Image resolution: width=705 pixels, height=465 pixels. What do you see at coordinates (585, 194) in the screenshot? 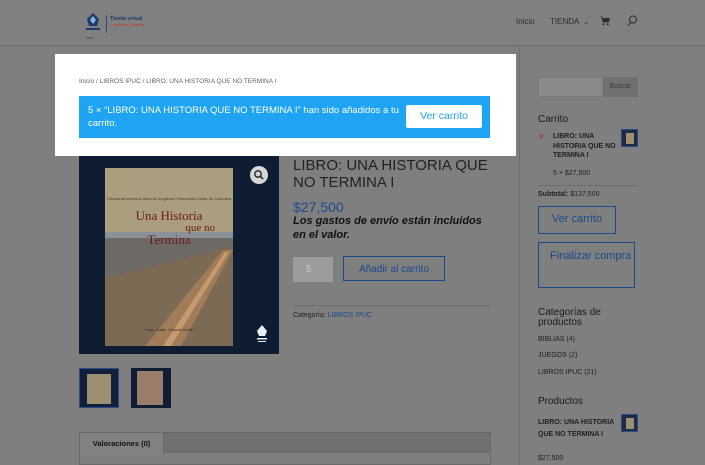
I see `subtotal-value: $137,500` at bounding box center [585, 194].